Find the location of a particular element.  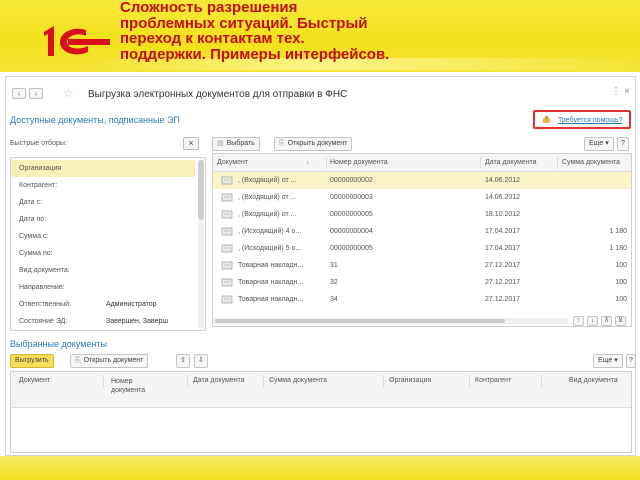

col-doc-type: Вид документа is located at coordinates (593, 380).